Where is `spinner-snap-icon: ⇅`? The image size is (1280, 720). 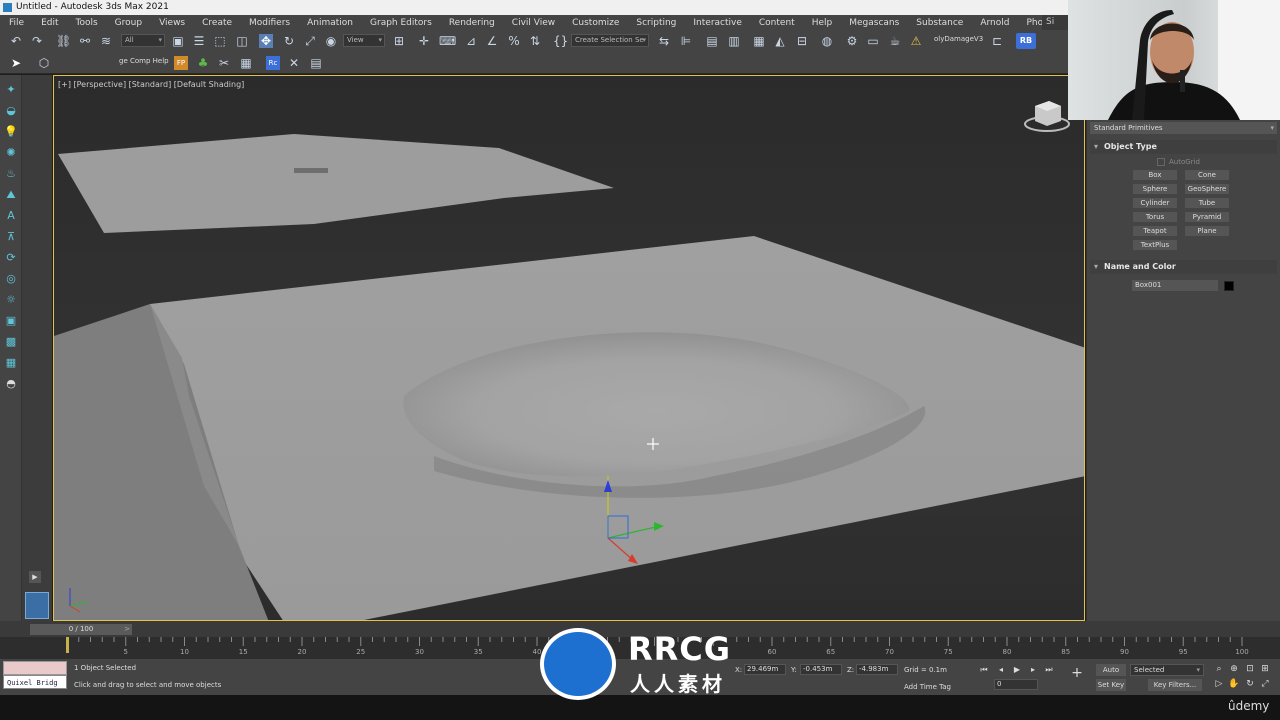 spinner-snap-icon: ⇅ is located at coordinates (535, 41).